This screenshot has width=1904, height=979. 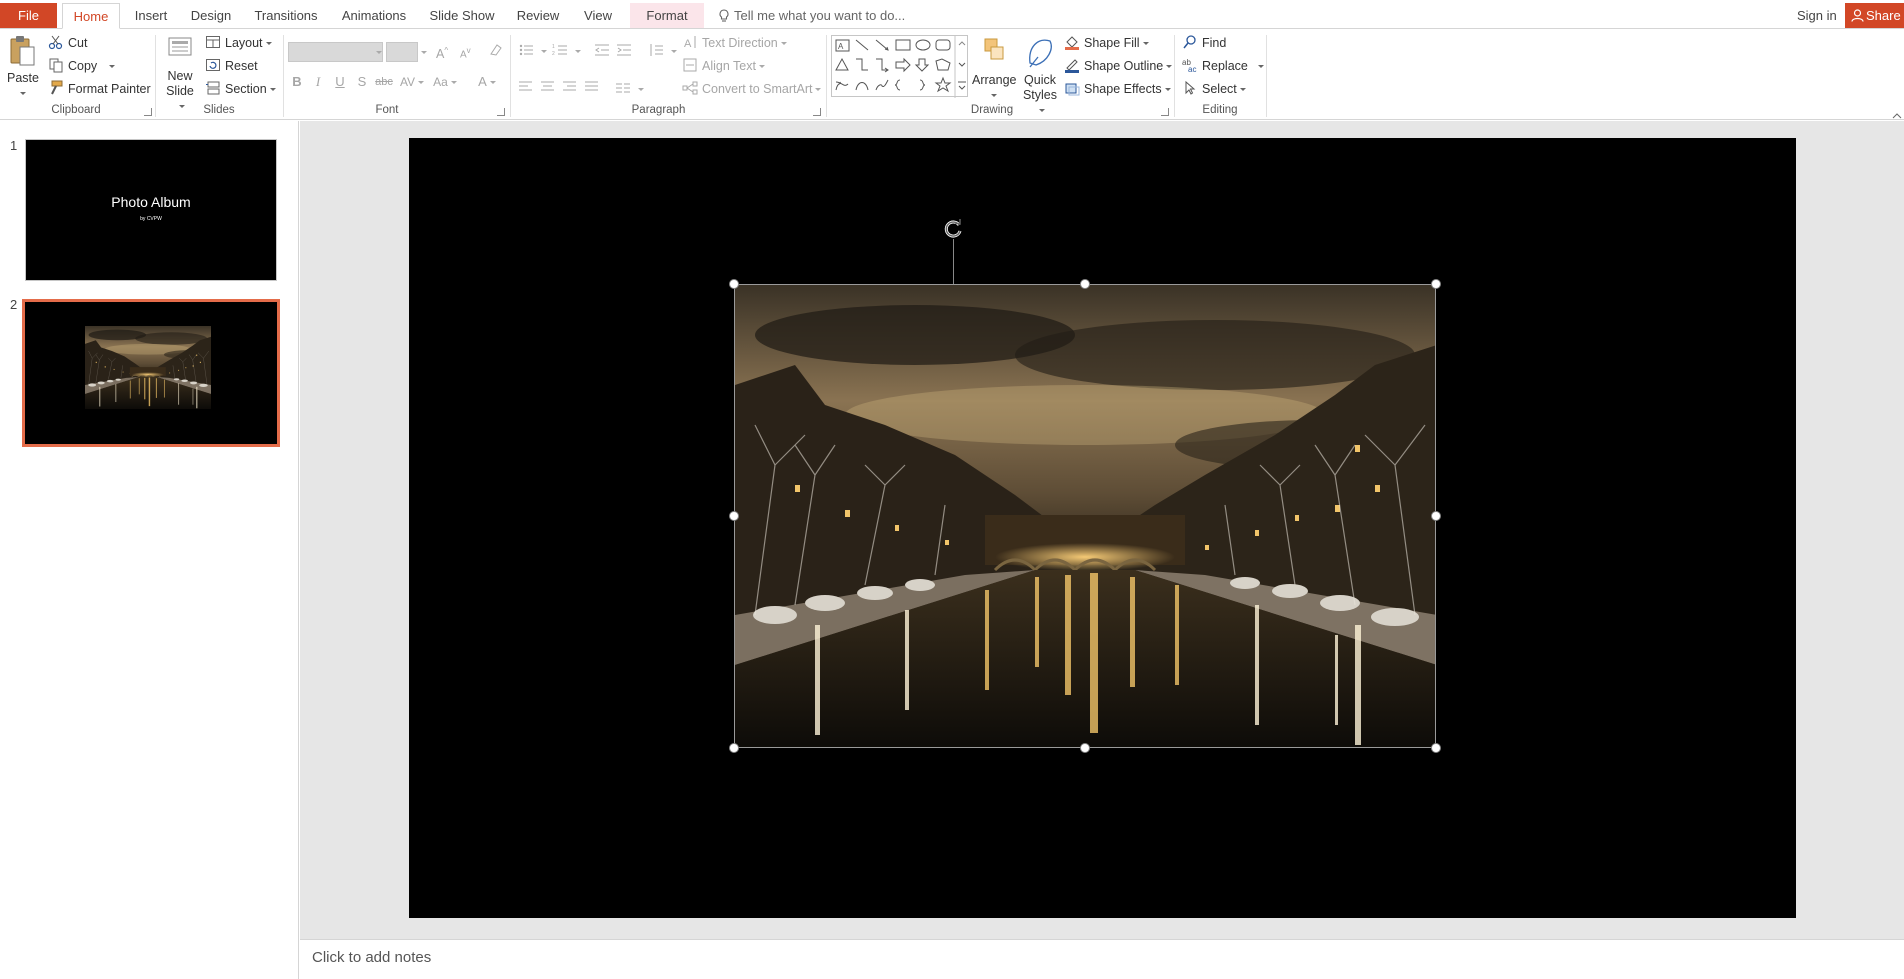 What do you see at coordinates (1085, 284) in the screenshot?
I see `resize-handle-top` at bounding box center [1085, 284].